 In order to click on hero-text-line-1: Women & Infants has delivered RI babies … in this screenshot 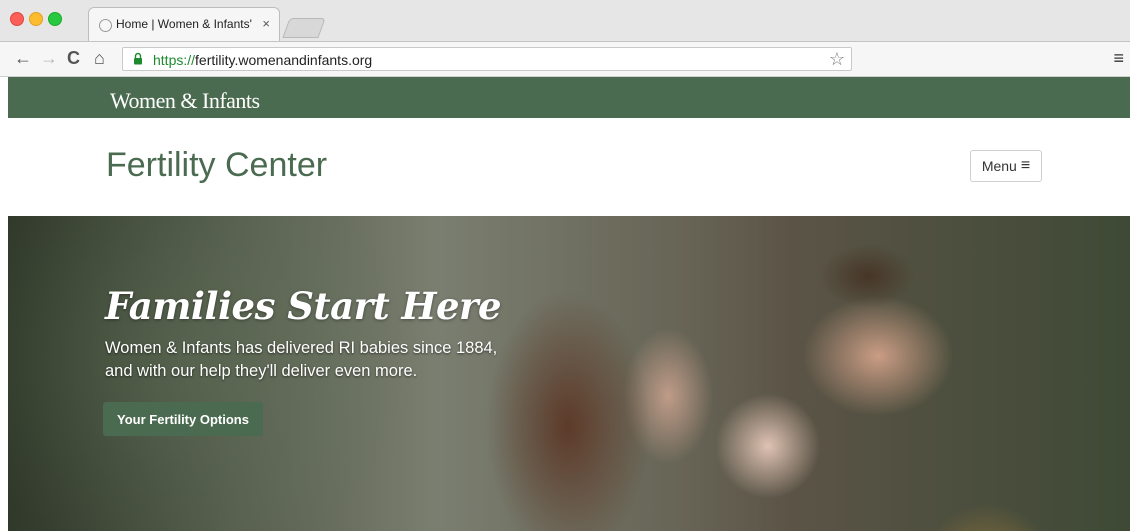, I will do `click(301, 348)`.